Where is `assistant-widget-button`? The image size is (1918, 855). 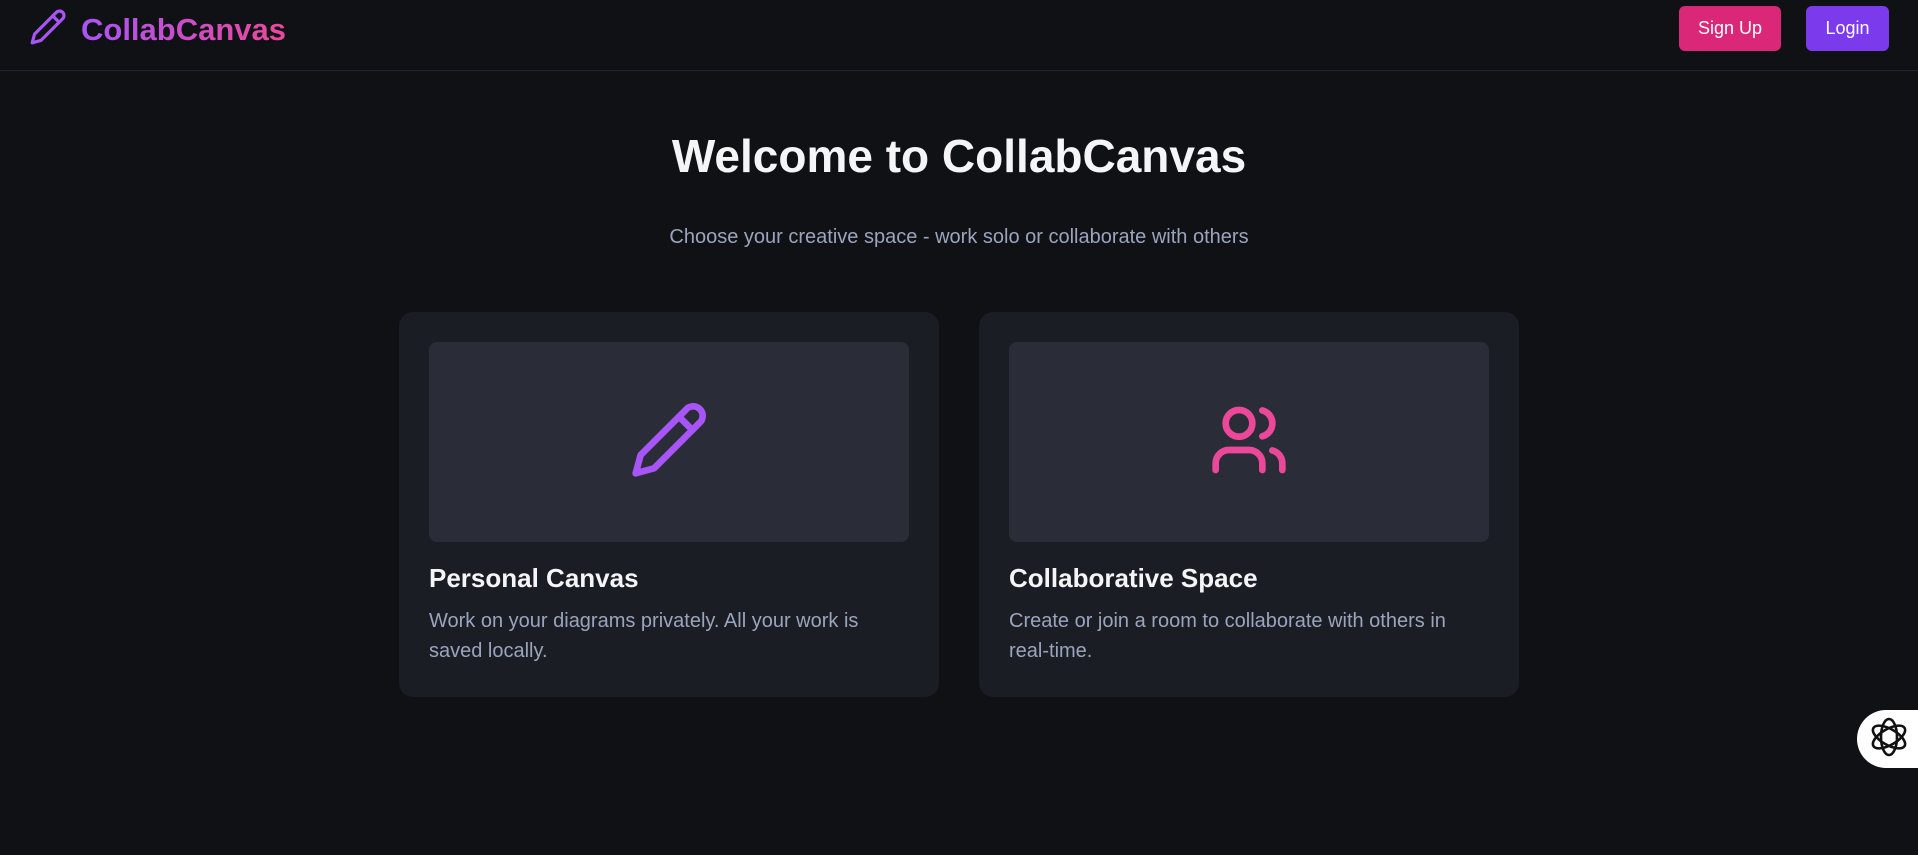 assistant-widget-button is located at coordinates (1887, 739).